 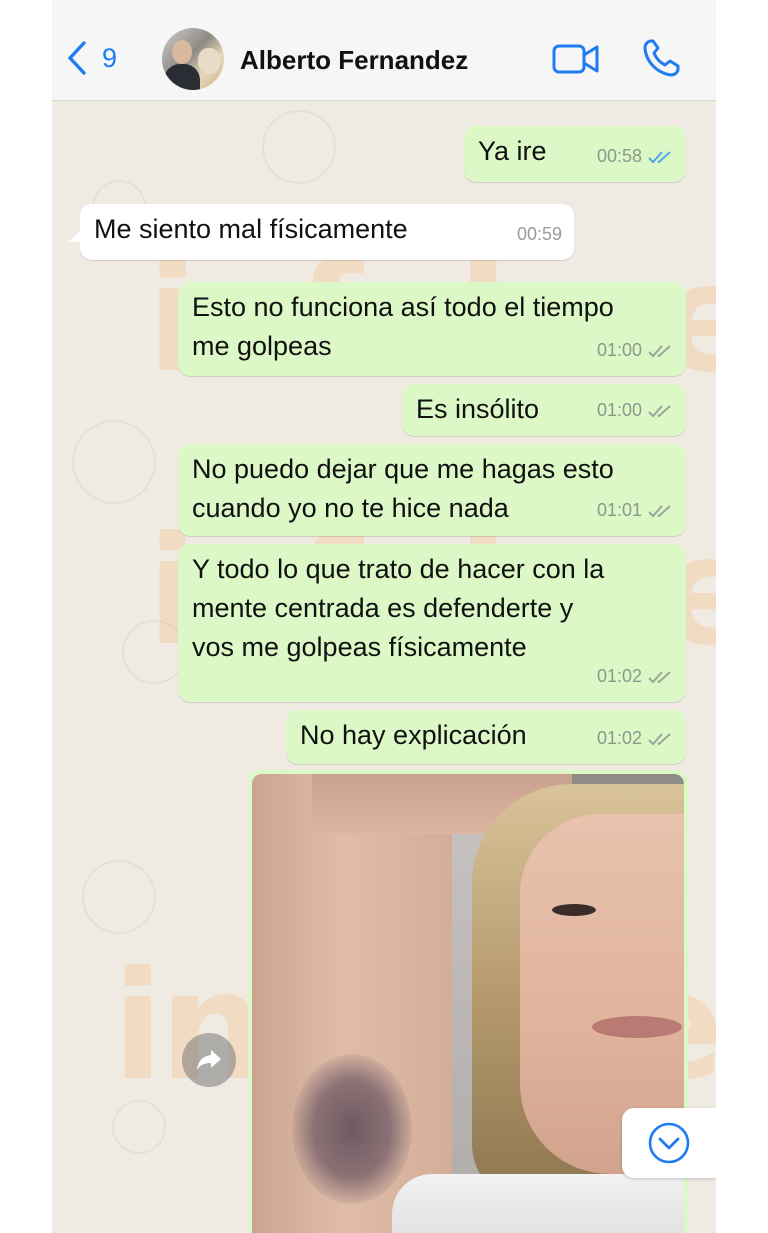 I want to click on message-text: Es insólito, so click(x=478, y=409).